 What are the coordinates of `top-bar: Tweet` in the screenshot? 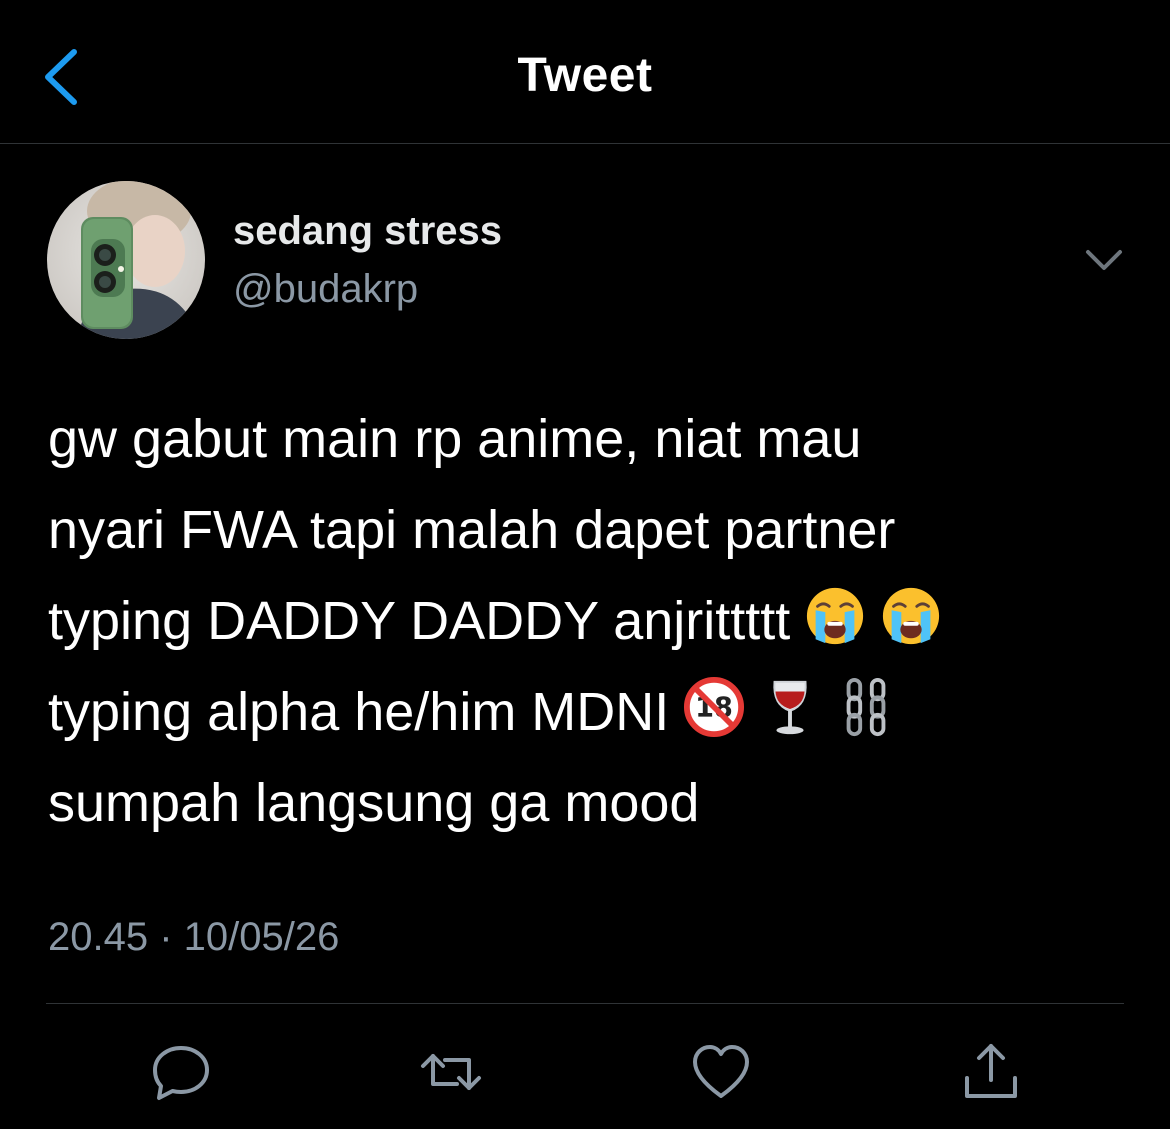 It's located at (585, 72).